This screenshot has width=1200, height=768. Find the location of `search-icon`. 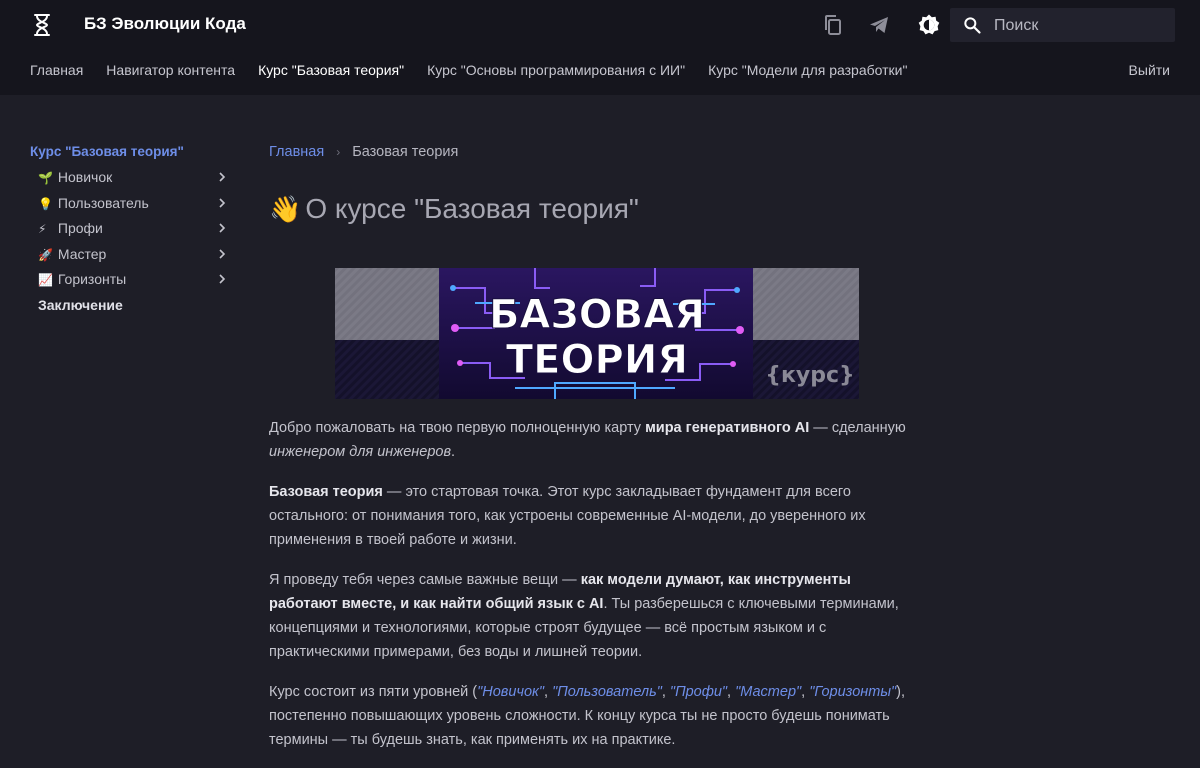

search-icon is located at coordinates (972, 25).